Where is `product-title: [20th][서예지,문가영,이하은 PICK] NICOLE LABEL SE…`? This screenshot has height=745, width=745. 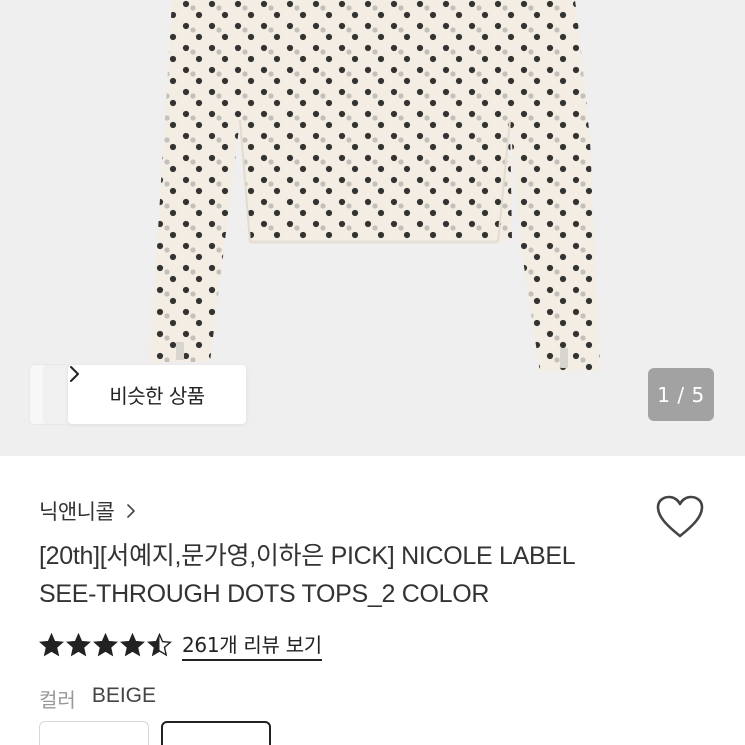
product-title: [20th][서예지,문가영,이하은 PICK] NICOLE LABEL SE… is located at coordinates (339, 575).